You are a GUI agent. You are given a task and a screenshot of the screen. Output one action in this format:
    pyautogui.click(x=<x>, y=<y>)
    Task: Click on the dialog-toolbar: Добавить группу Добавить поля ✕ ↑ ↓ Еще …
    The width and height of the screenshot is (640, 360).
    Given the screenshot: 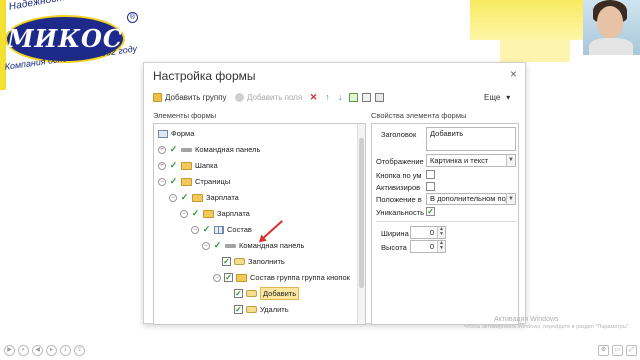 What is the action you would take?
    pyautogui.click(x=336, y=100)
    